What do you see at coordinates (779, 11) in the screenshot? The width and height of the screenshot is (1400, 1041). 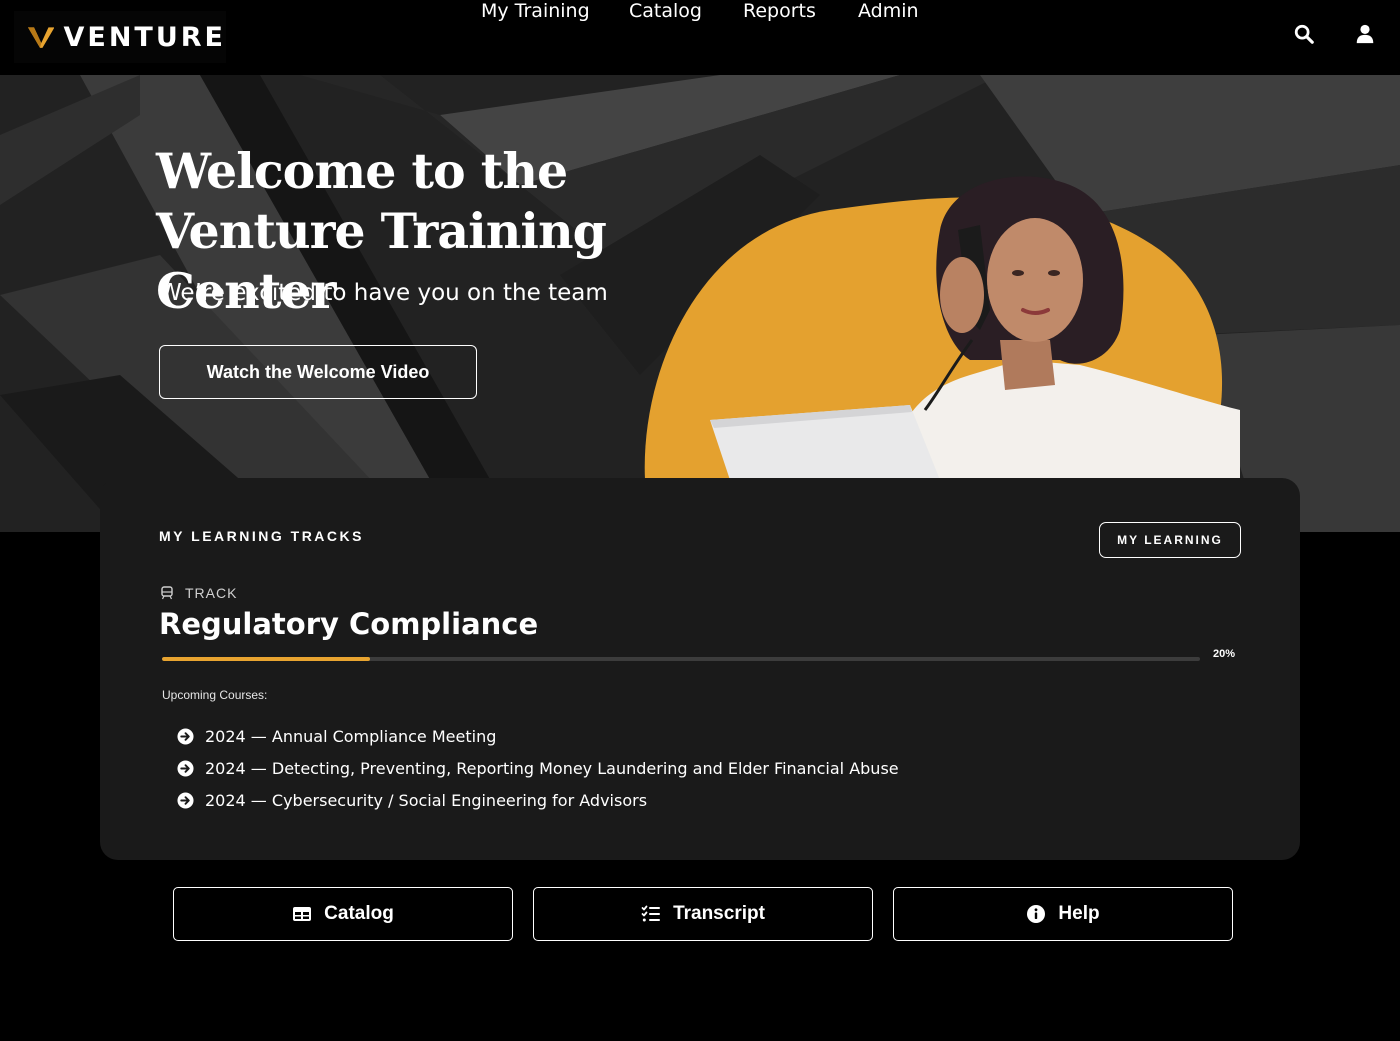 I see `nav-reports: Reports` at bounding box center [779, 11].